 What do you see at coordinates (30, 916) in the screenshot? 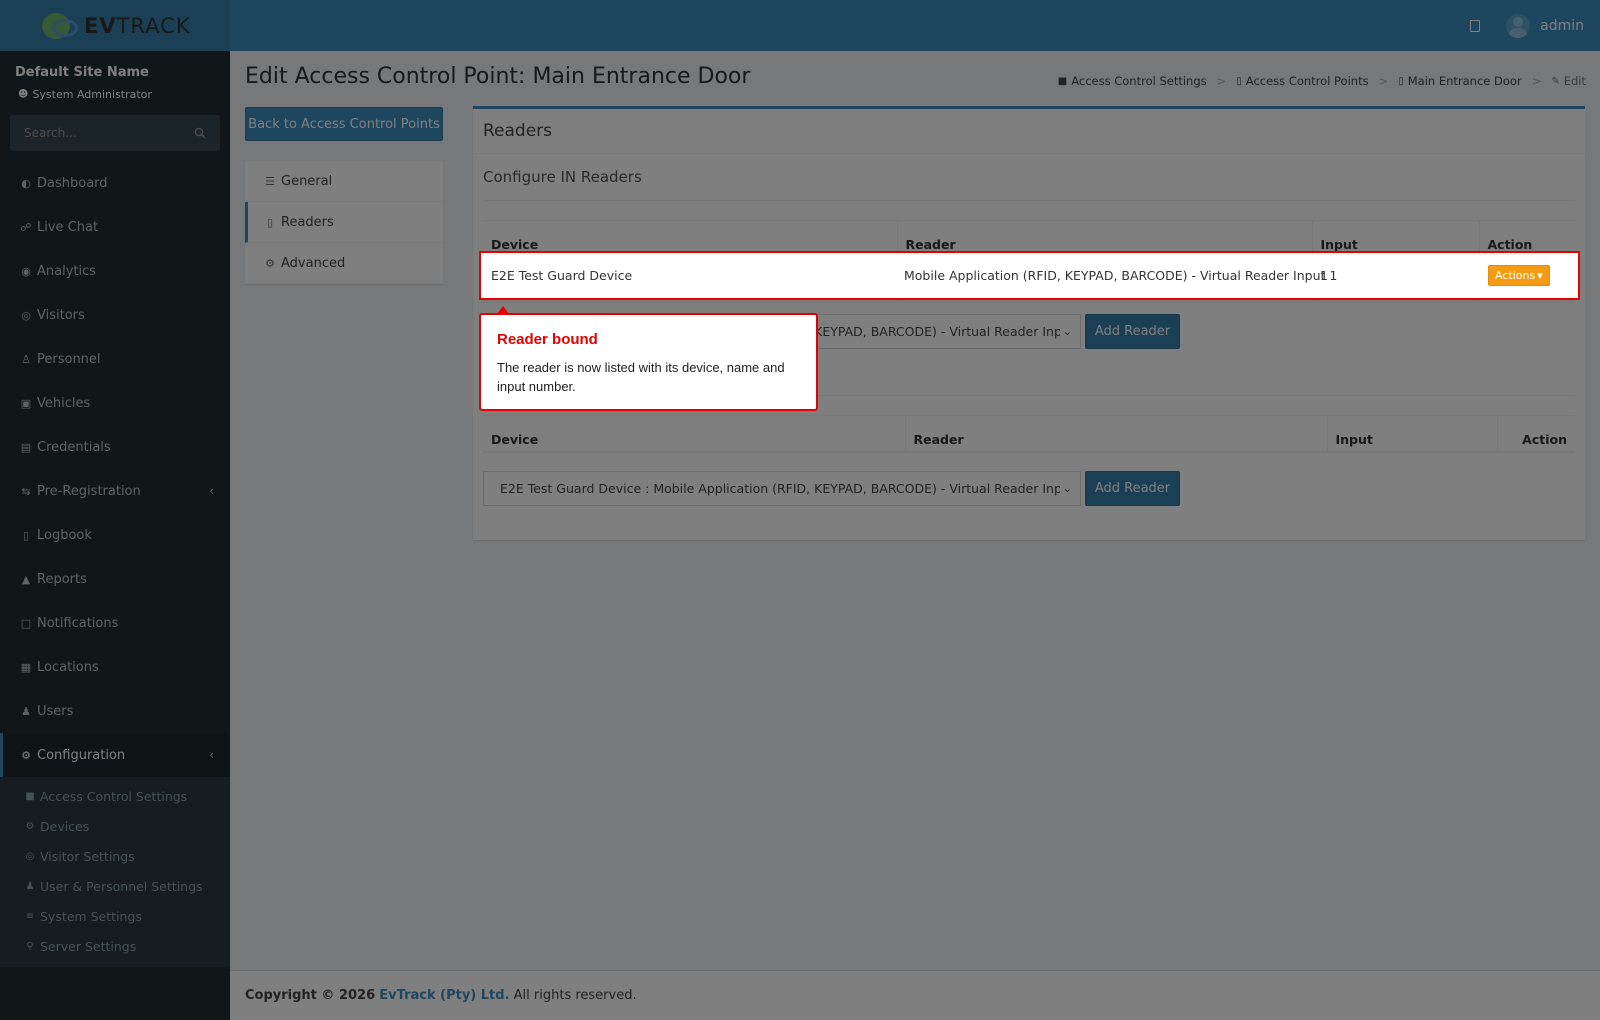
I see `sliders-icon: ≡` at bounding box center [30, 916].